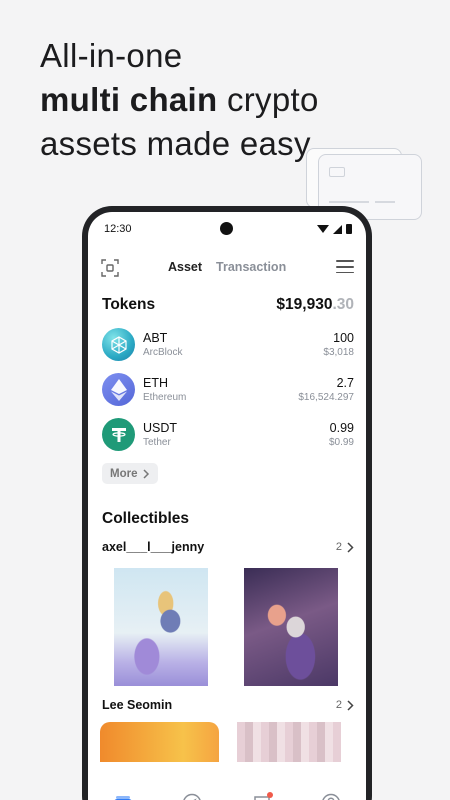 The height and width of the screenshot is (800, 450). I want to click on headline-line2: multi chain crypto, so click(179, 100).